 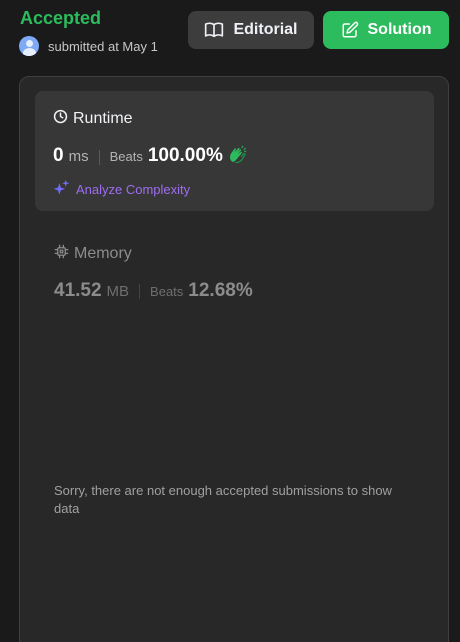 I want to click on edit-icon, so click(x=350, y=30).